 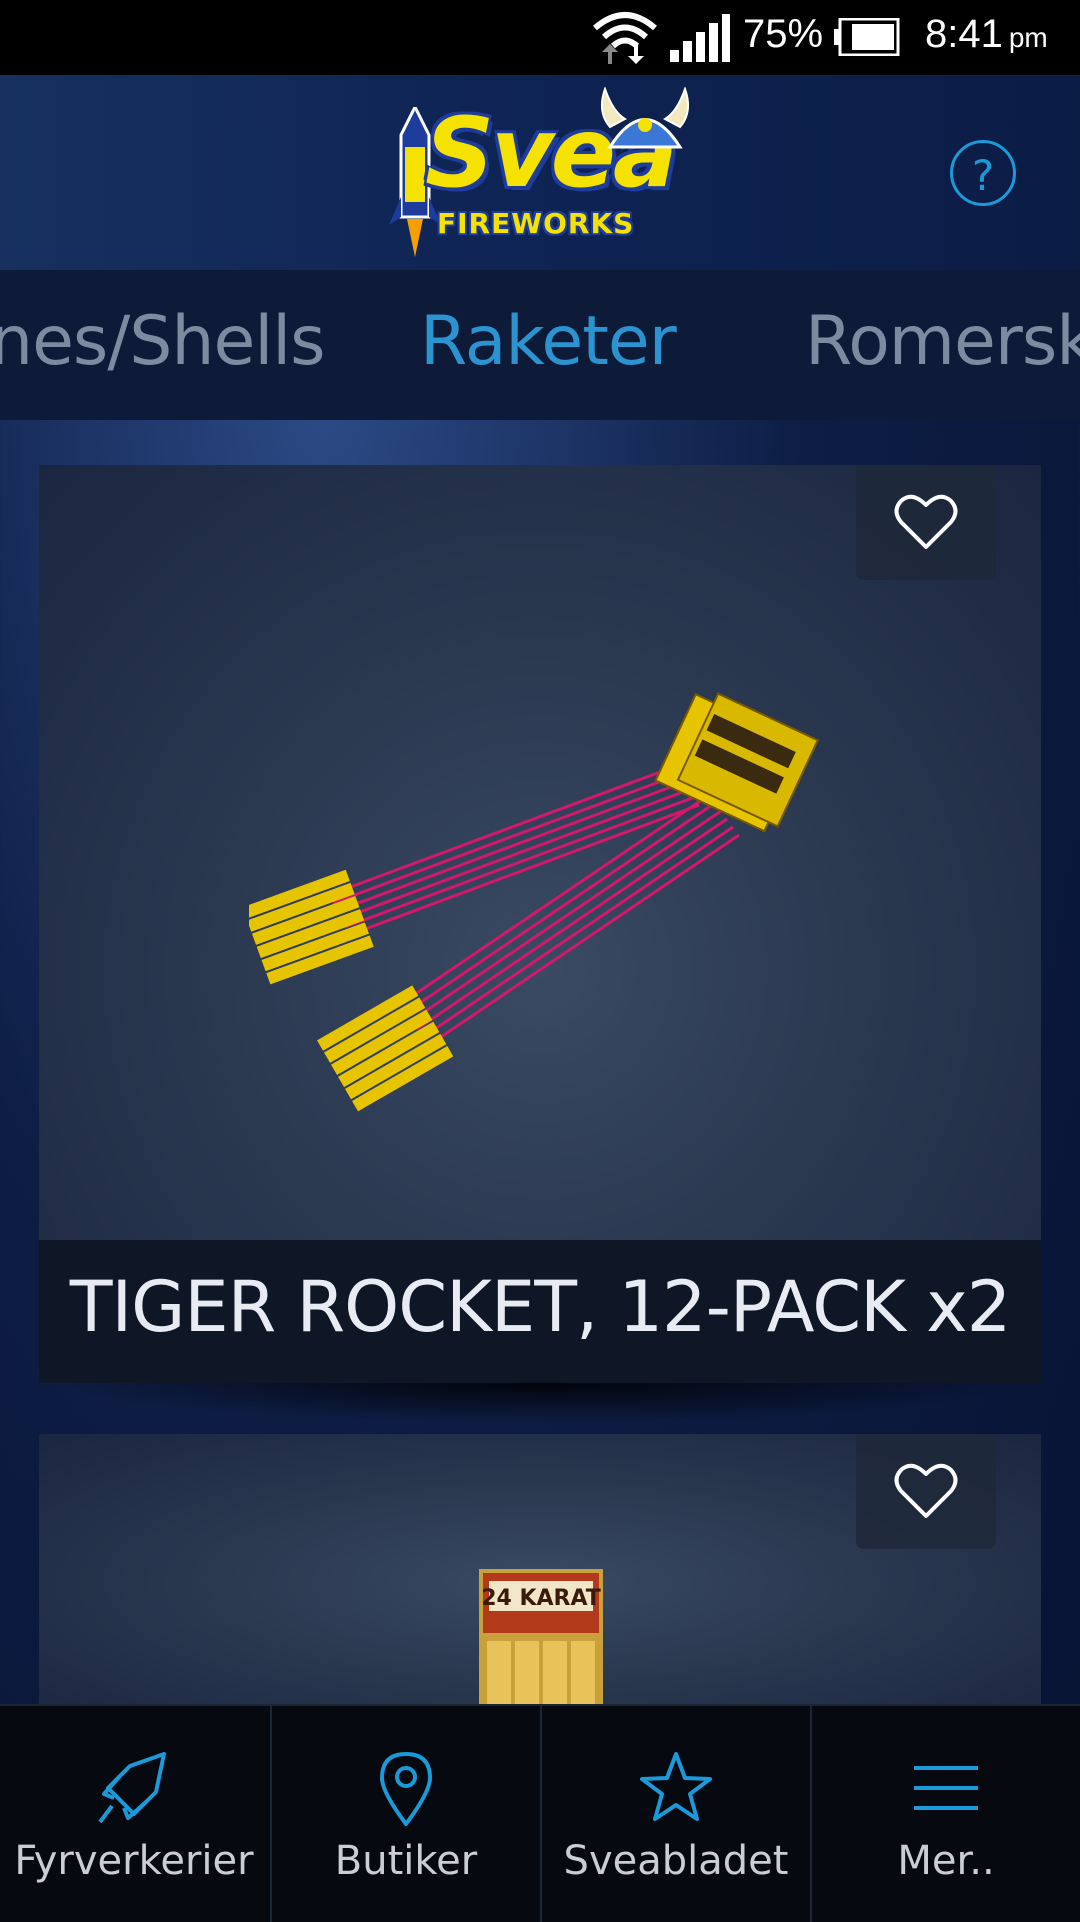 I want to click on bottom-navigation: Fyrverkerier Butiker Sveabladet Mer.., so click(x=540, y=1813).